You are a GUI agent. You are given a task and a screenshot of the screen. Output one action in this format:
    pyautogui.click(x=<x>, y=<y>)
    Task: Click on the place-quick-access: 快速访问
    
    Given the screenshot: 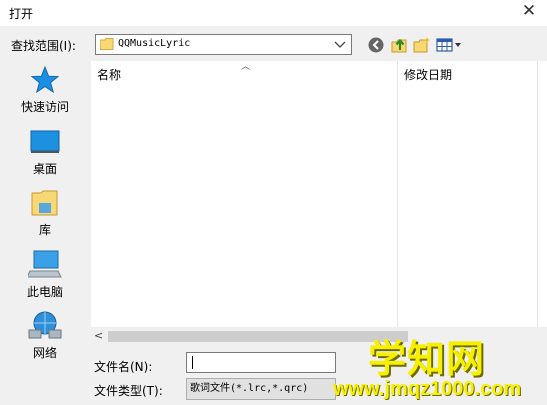 What is the action you would take?
    pyautogui.click(x=45, y=90)
    